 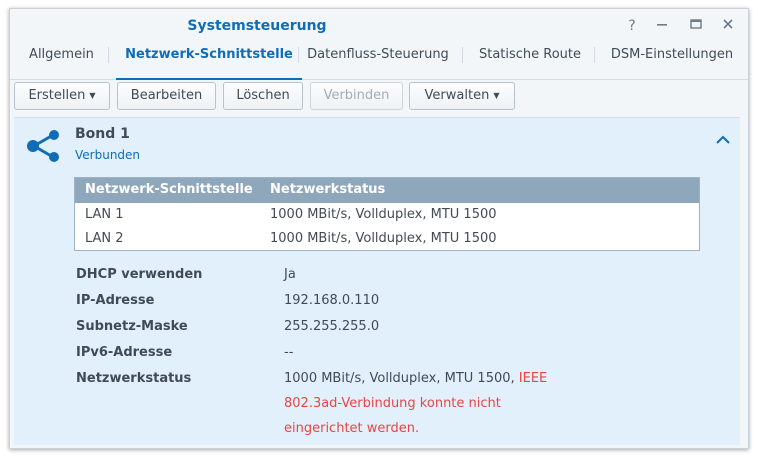 What do you see at coordinates (723, 140) in the screenshot?
I see `chevron-up-icon` at bounding box center [723, 140].